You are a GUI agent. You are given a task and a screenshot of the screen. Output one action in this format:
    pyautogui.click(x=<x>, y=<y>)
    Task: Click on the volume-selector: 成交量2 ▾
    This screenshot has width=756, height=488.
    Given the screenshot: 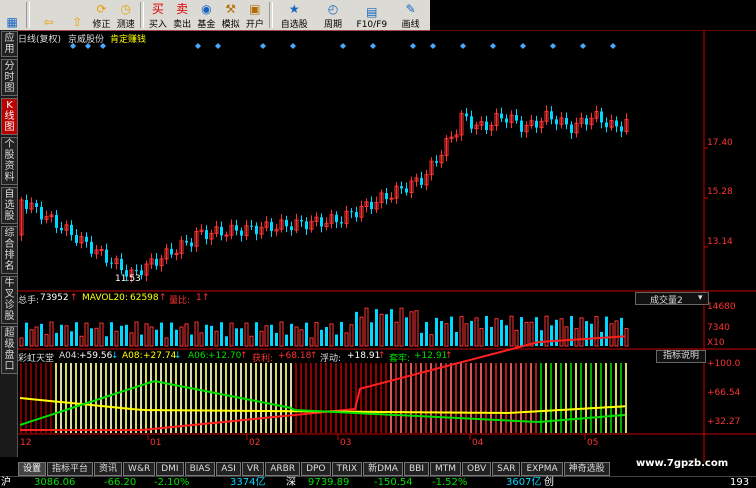 What is the action you would take?
    pyautogui.click(x=672, y=299)
    